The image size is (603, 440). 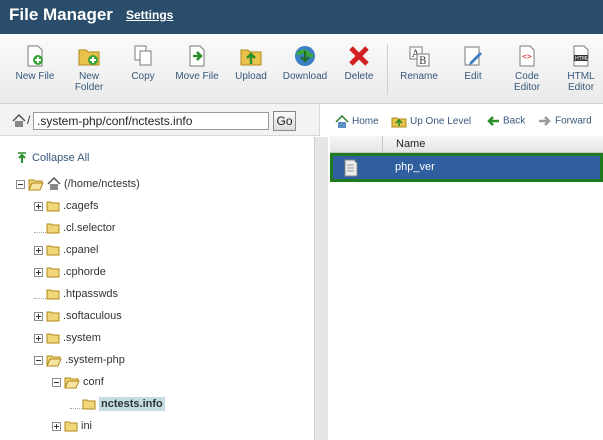 I want to click on tree-item-label: ini, so click(x=87, y=426).